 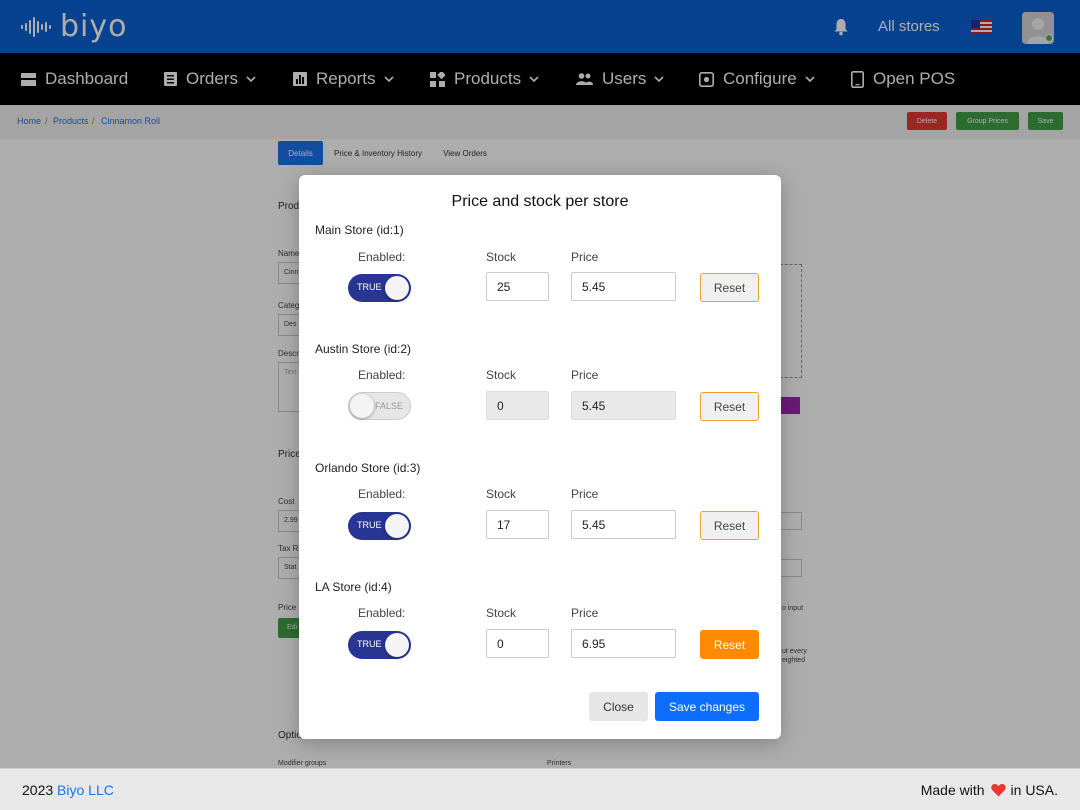 I want to click on store-austin-enabled-toggle: FALSE, so click(x=379, y=406).